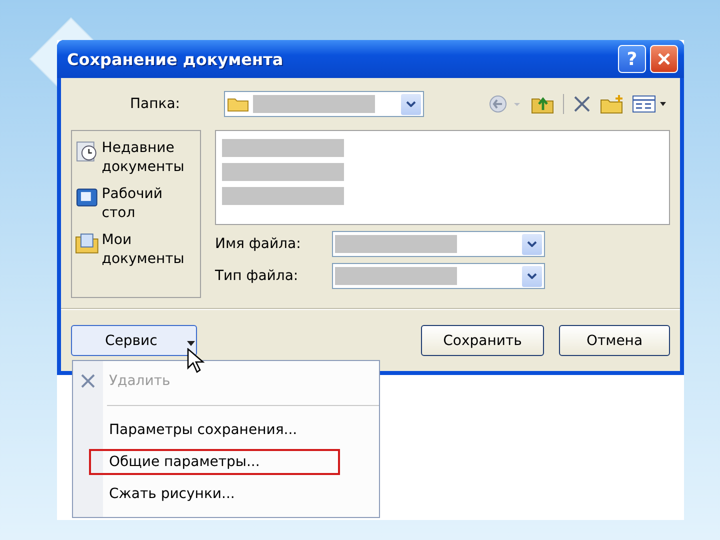 This screenshot has height=540, width=720. I want to click on close-icon, so click(664, 59).